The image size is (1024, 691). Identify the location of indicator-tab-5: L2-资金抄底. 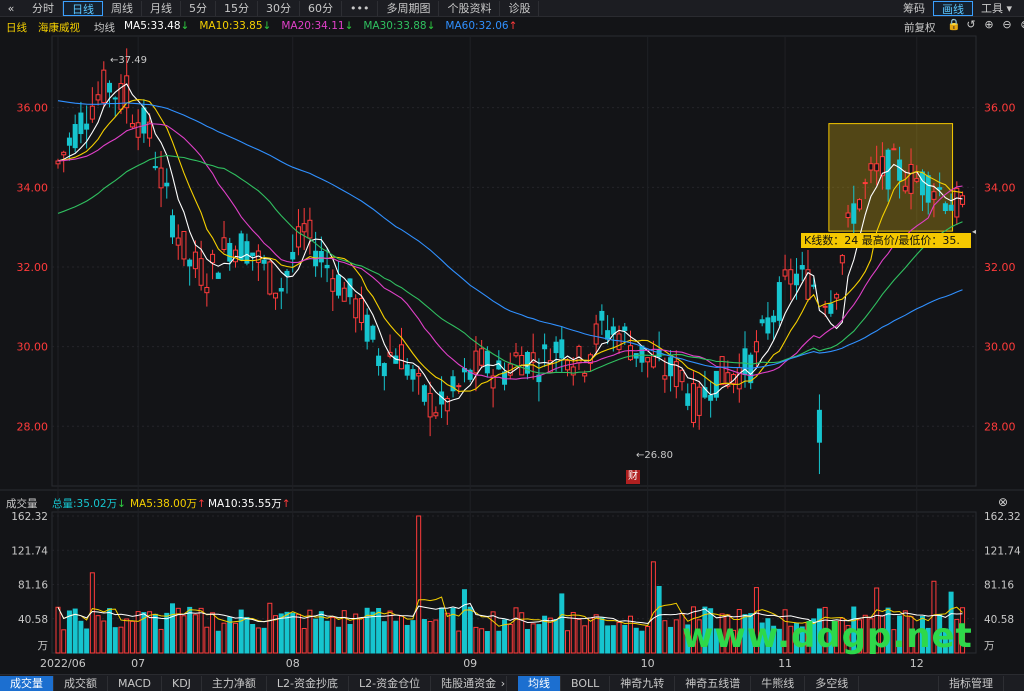
(308, 683).